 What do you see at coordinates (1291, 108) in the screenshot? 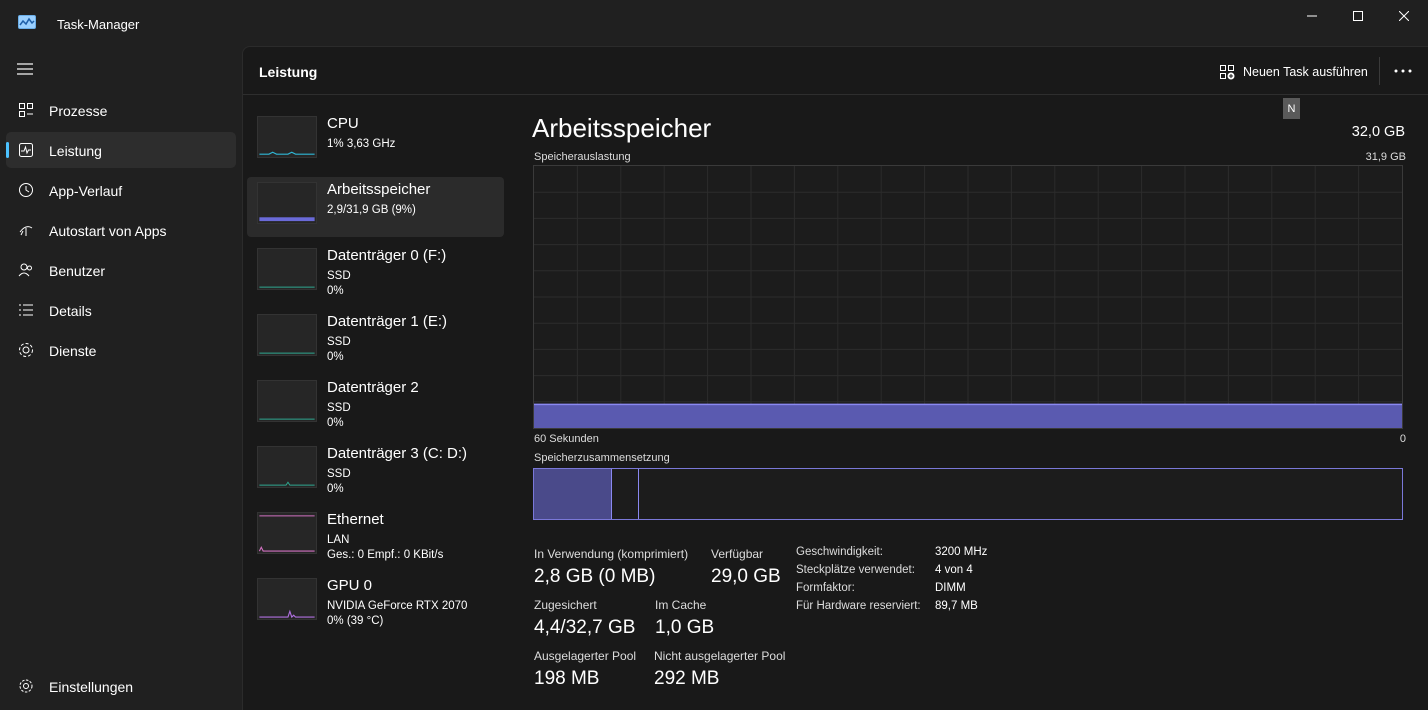
I see `keyboard-hint-badge: N` at bounding box center [1291, 108].